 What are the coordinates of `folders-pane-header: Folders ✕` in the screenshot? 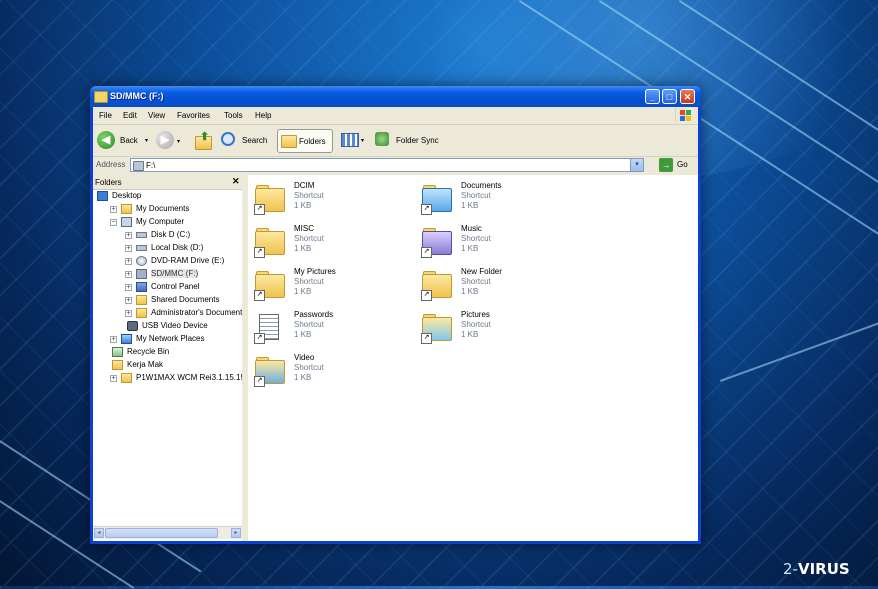 It's located at (167, 182).